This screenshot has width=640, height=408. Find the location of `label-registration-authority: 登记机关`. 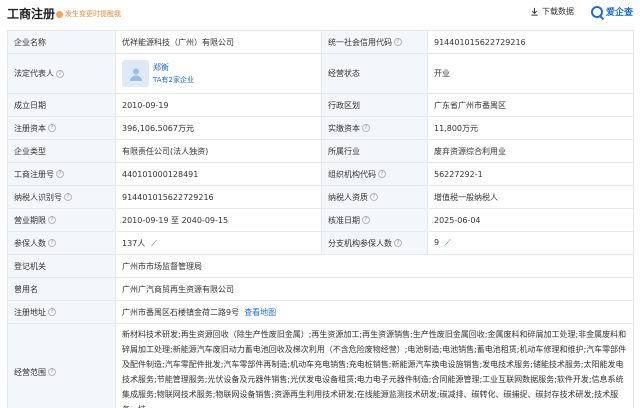

label-registration-authority: 登记机关 is located at coordinates (61, 266).